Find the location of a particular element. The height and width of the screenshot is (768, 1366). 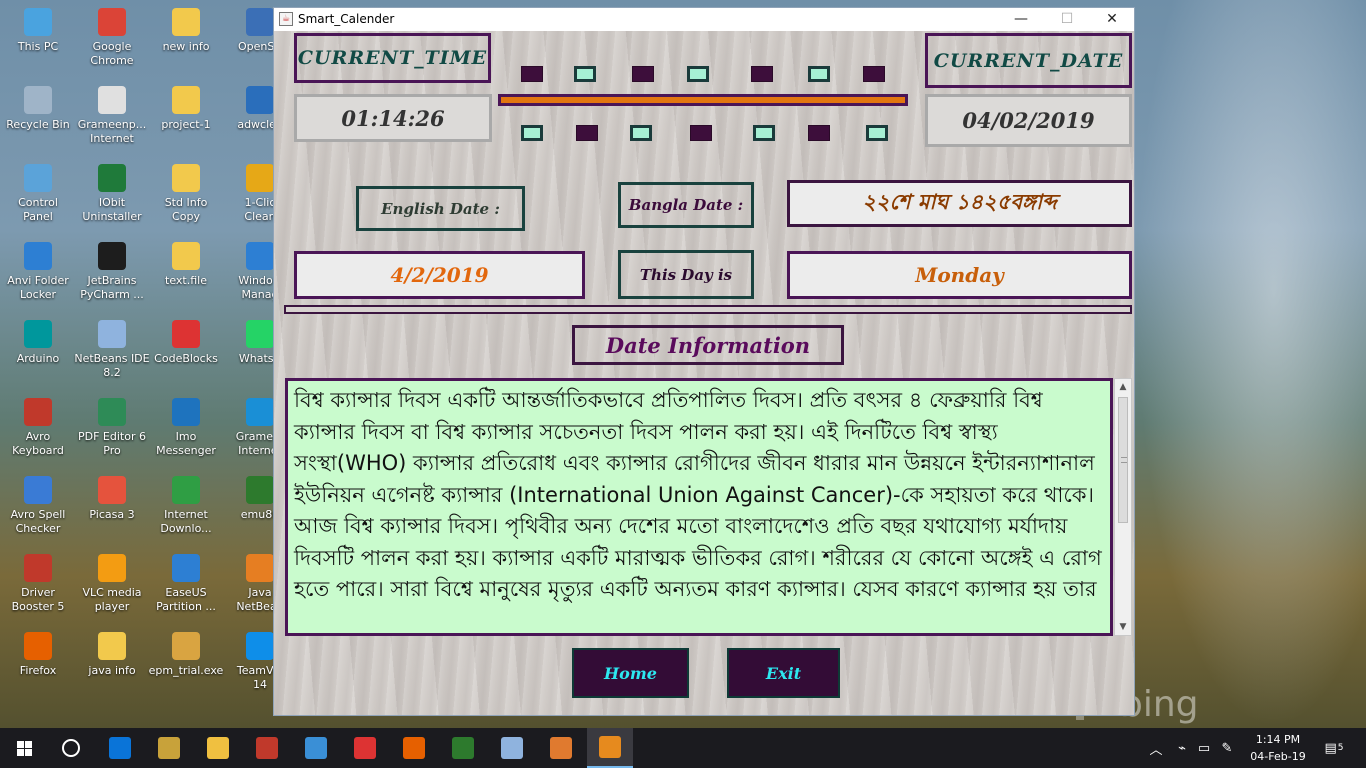

desktop-icon: Grameenp... Internet is located at coordinates (112, 116).